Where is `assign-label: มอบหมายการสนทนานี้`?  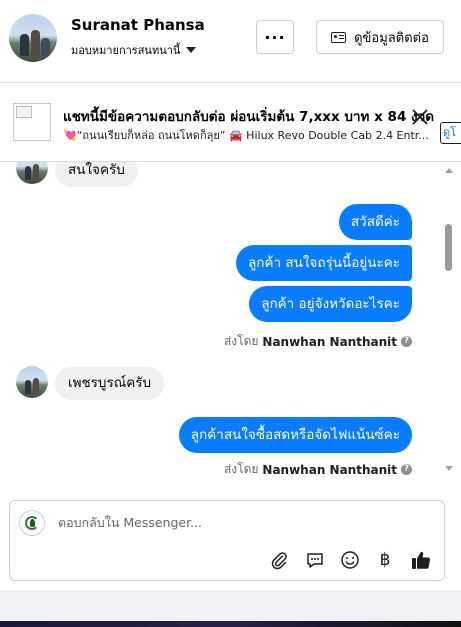
assign-label: มอบหมายการสนทนานี้ is located at coordinates (126, 50).